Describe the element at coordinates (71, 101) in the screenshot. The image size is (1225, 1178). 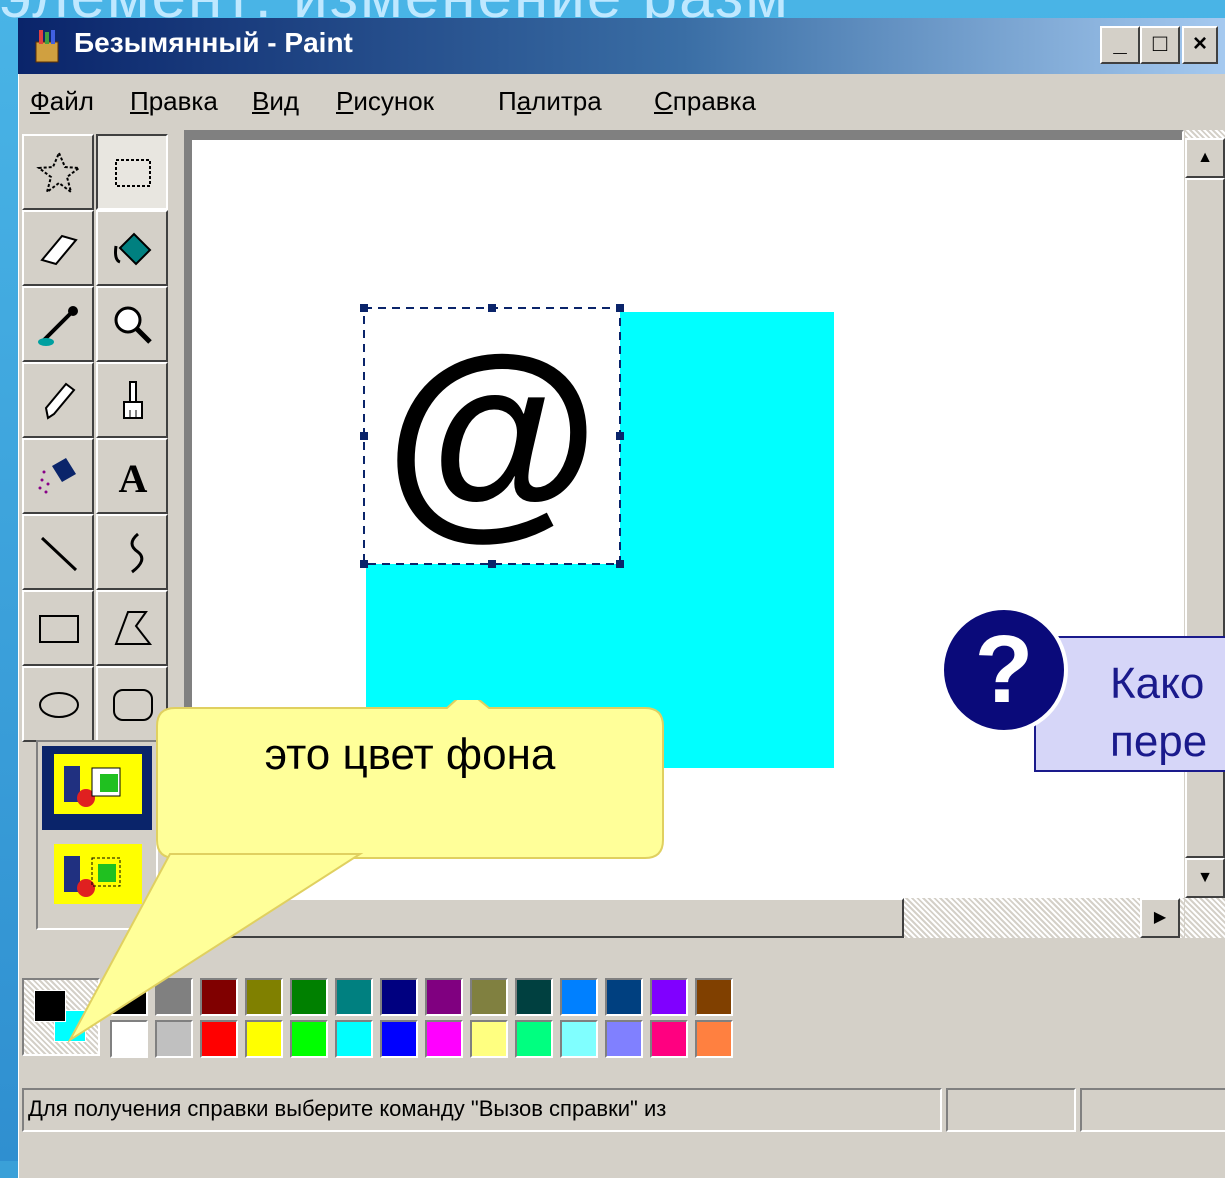
I see `menu-file-rest: айл` at that location.